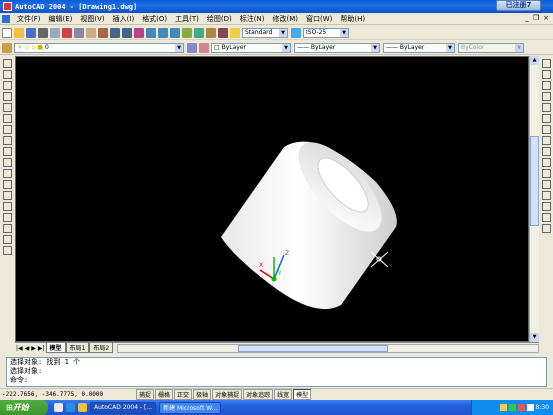 This screenshot has width=553, height=415. I want to click on mtext-icon, so click(7, 250).